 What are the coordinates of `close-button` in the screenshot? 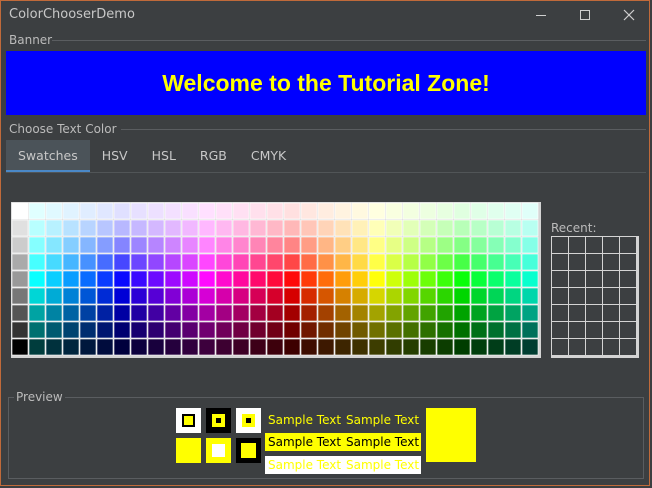 It's located at (629, 15).